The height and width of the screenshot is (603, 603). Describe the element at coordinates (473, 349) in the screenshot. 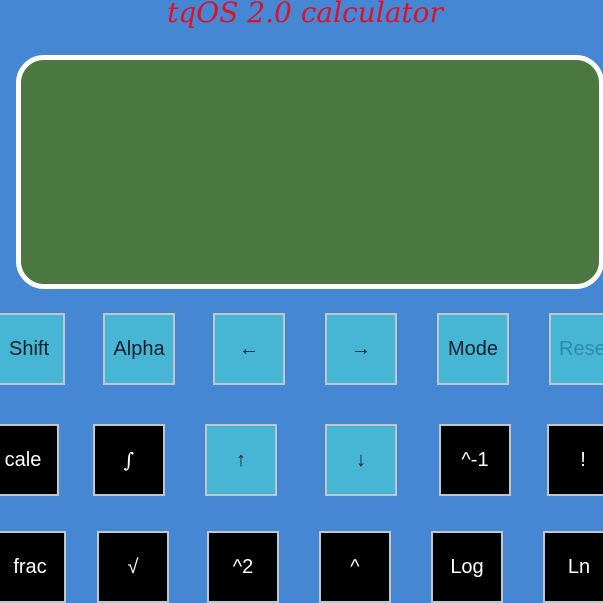

I see `mode-key: Mode` at that location.